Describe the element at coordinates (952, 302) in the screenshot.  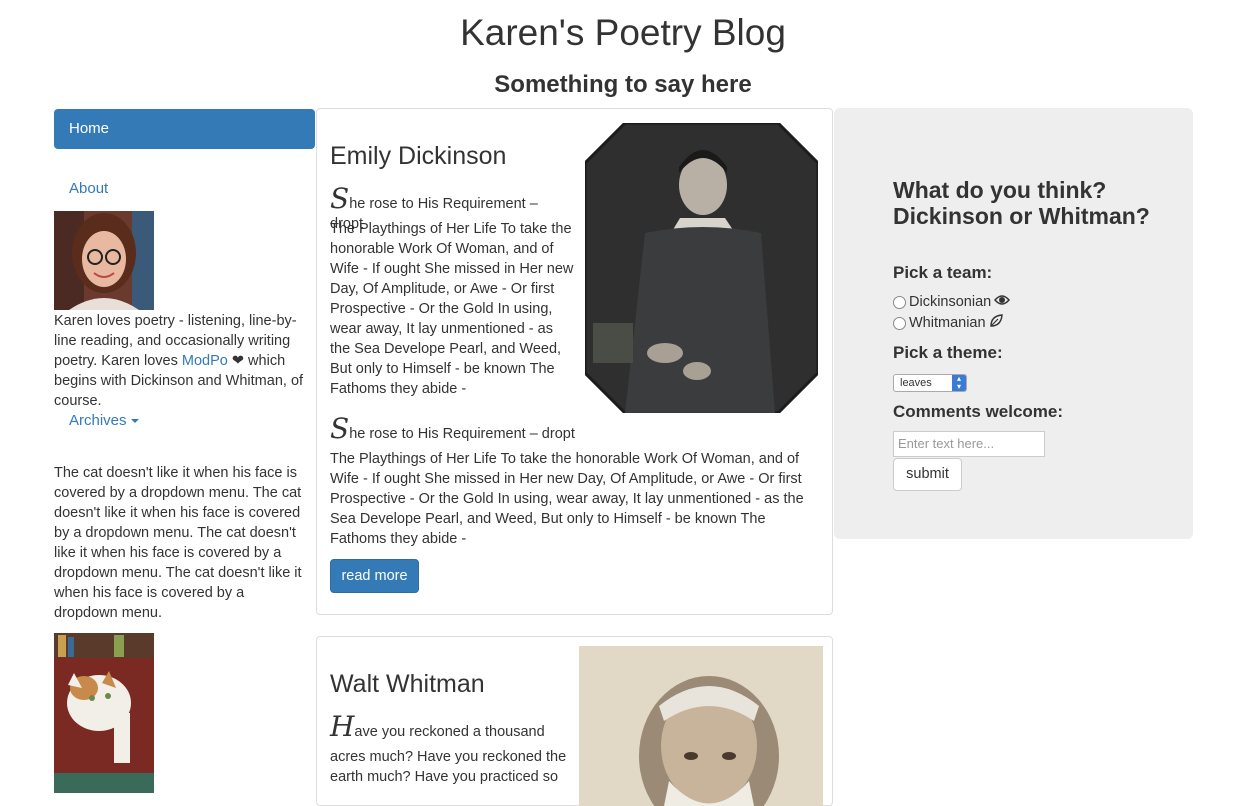
I see `team-option-dickinsonian: Dickinsonian` at that location.